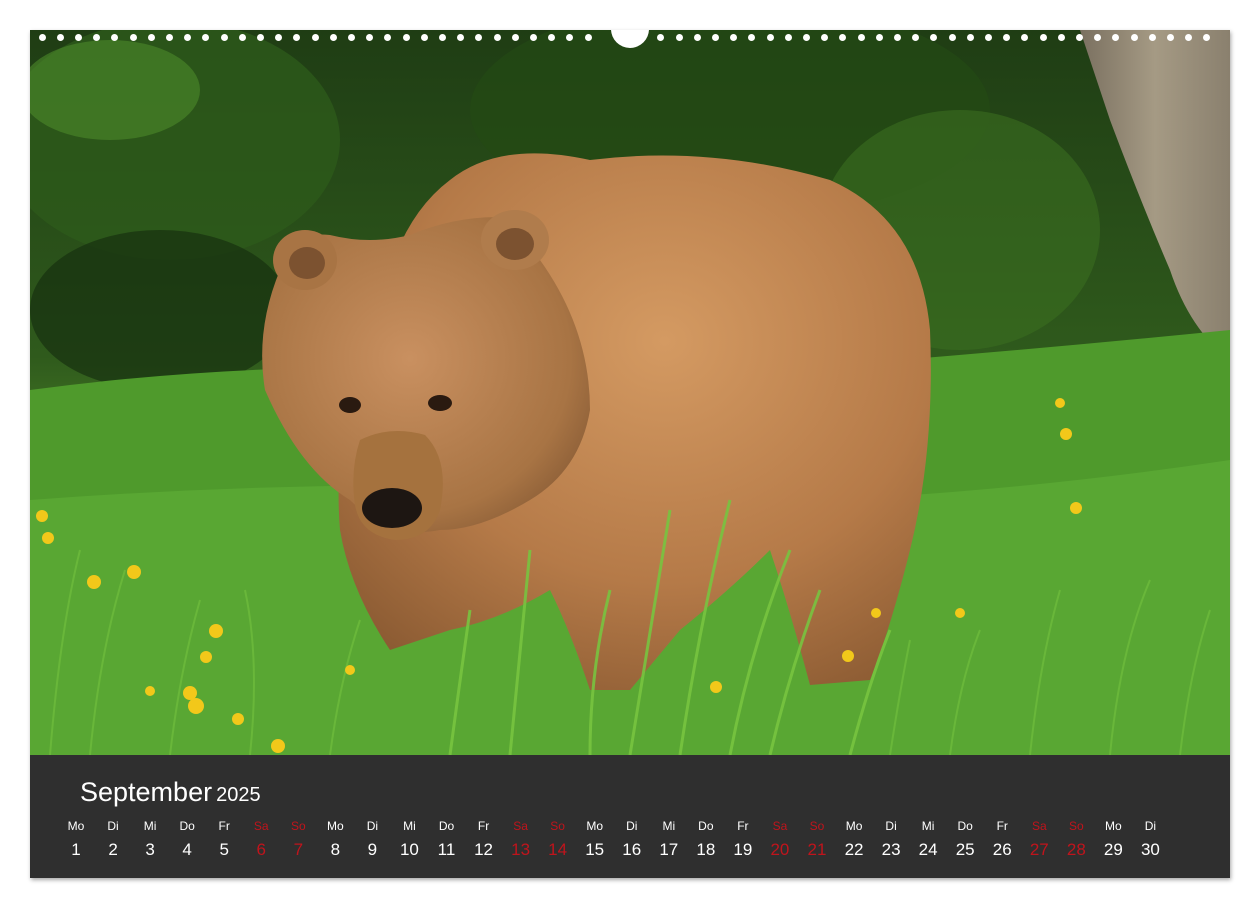 This screenshot has width=1260, height=908. I want to click on day-number: 17, so click(669, 849).